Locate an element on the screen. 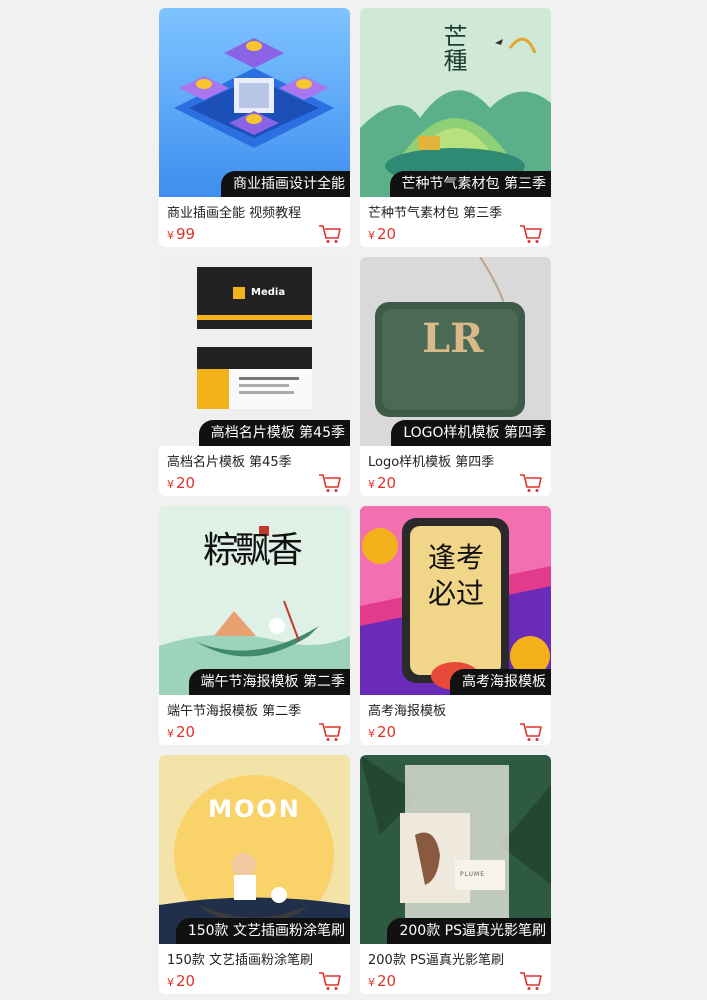 The width and height of the screenshot is (707, 1000). product-thumbnail: PLUME 200款 PS逼真光影笔刷 is located at coordinates (455, 849).